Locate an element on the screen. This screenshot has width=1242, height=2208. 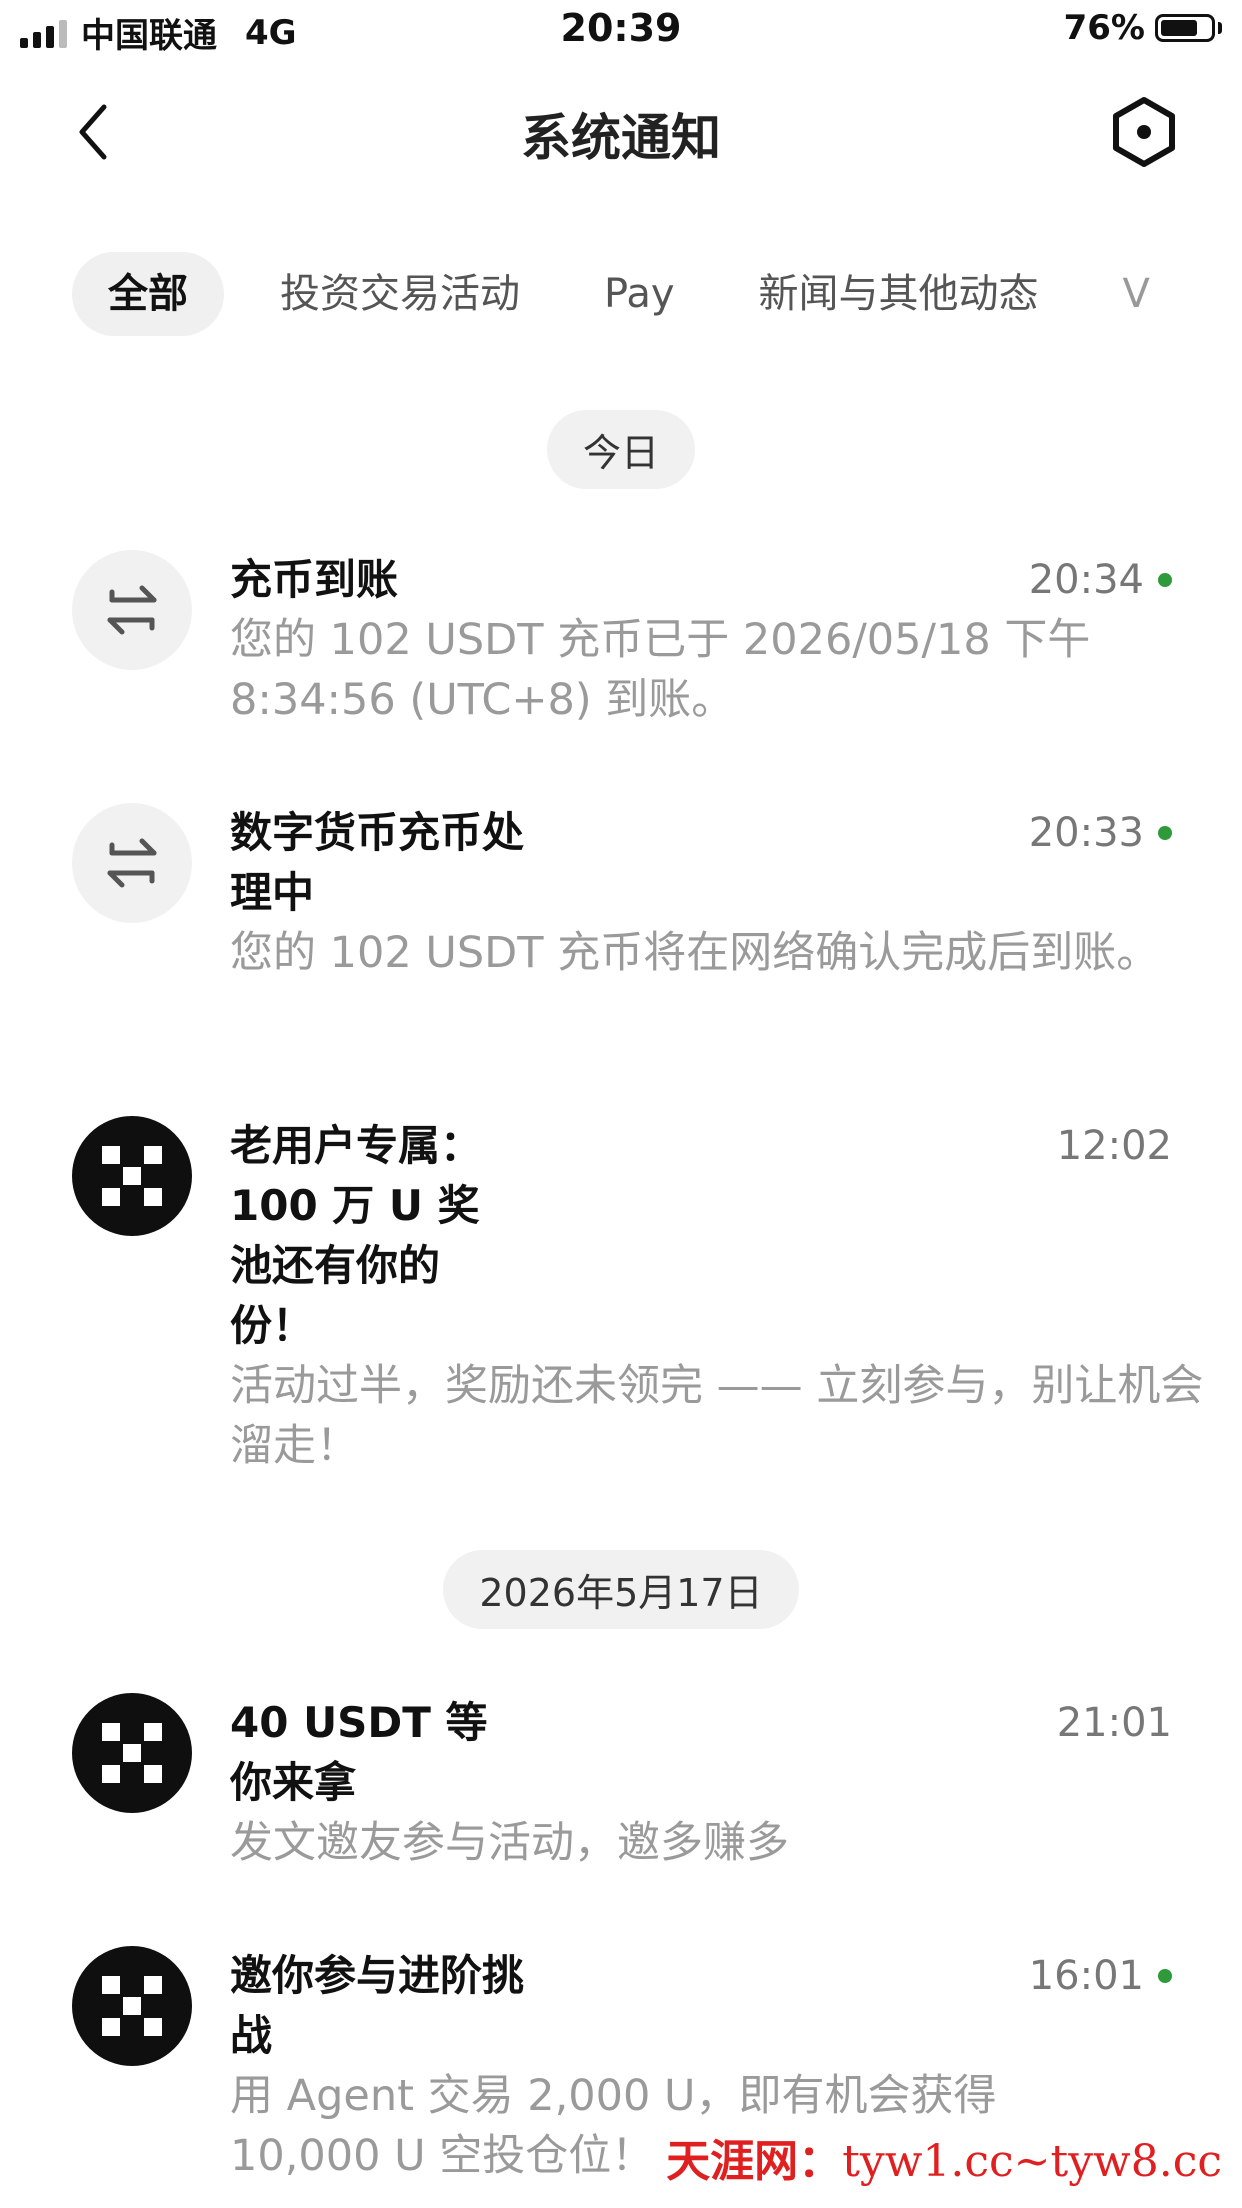
settings-button is located at coordinates (1144, 132).